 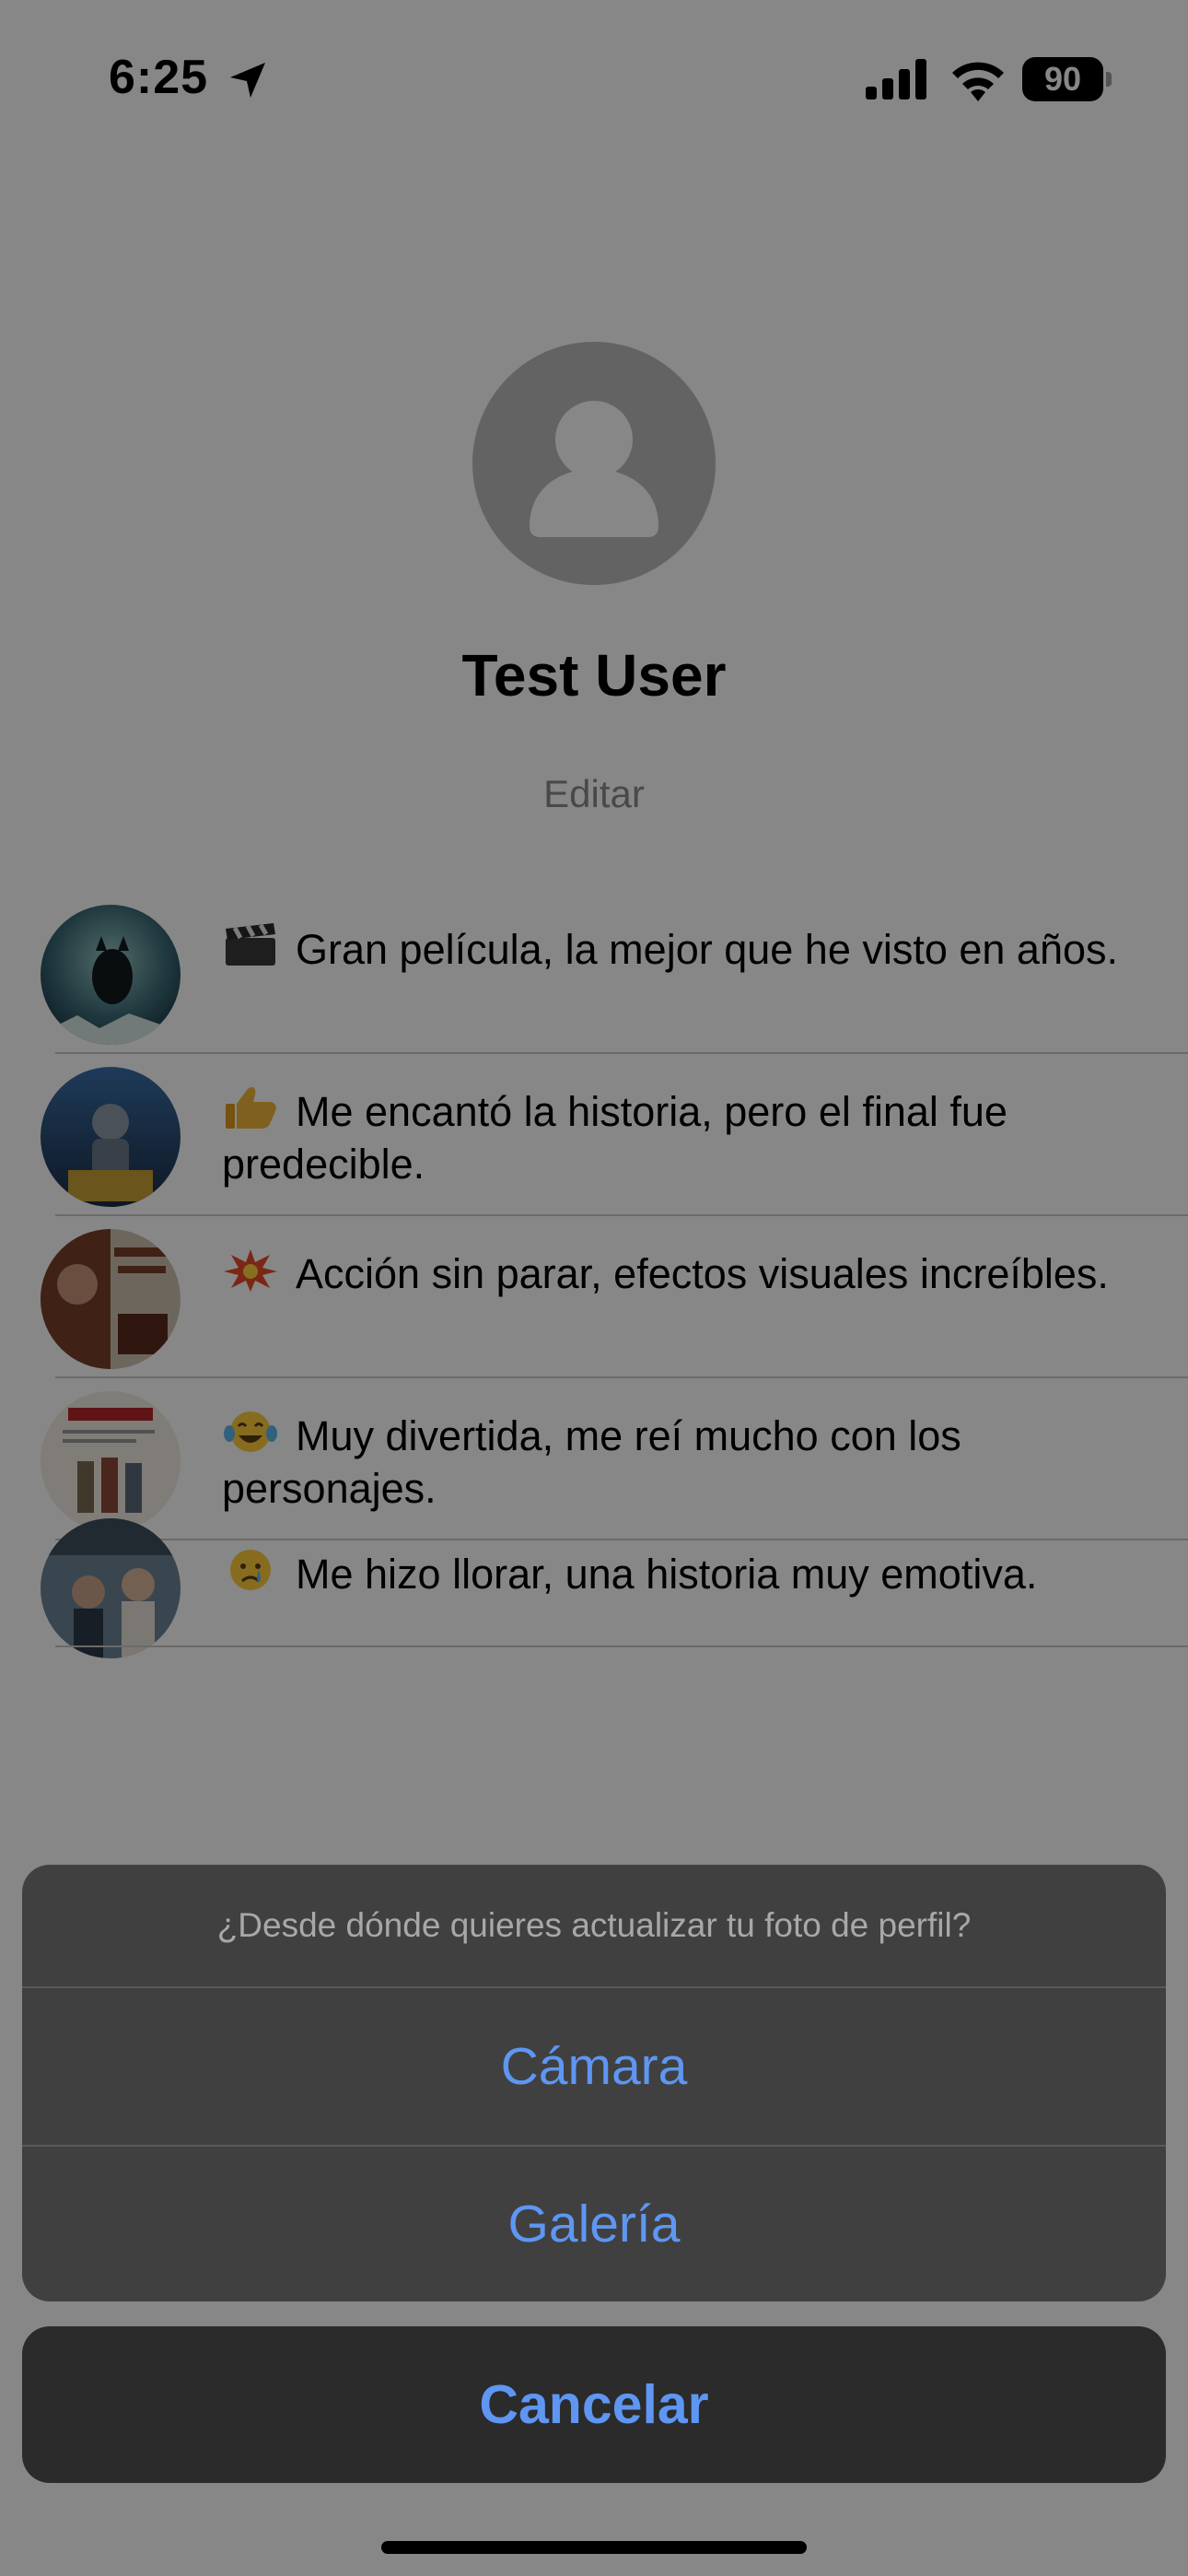 I want to click on cancel-button: Cancelar, so click(x=594, y=2404).